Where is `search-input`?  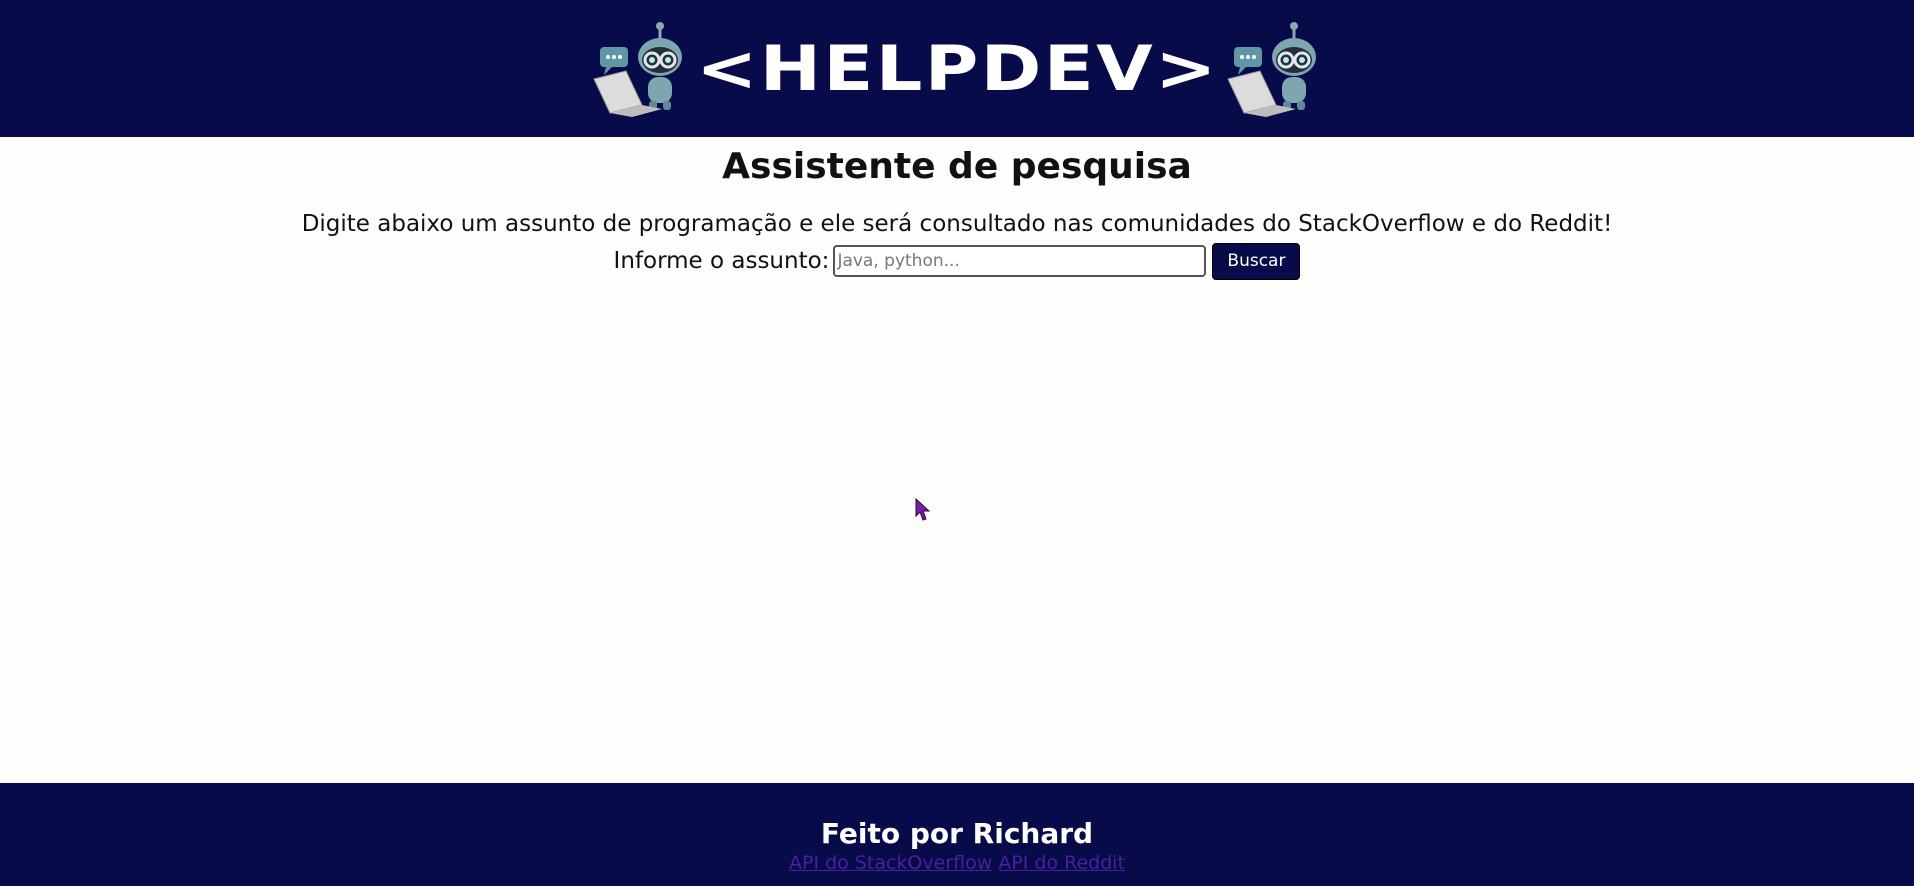
search-input is located at coordinates (1020, 261).